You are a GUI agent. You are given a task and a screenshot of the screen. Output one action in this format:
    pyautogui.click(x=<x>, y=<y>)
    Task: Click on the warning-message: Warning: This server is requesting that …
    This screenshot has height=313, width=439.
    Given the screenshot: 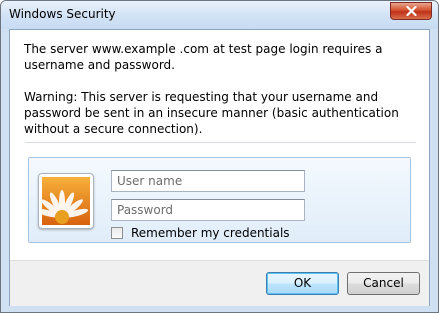 What is the action you would take?
    pyautogui.click(x=211, y=113)
    